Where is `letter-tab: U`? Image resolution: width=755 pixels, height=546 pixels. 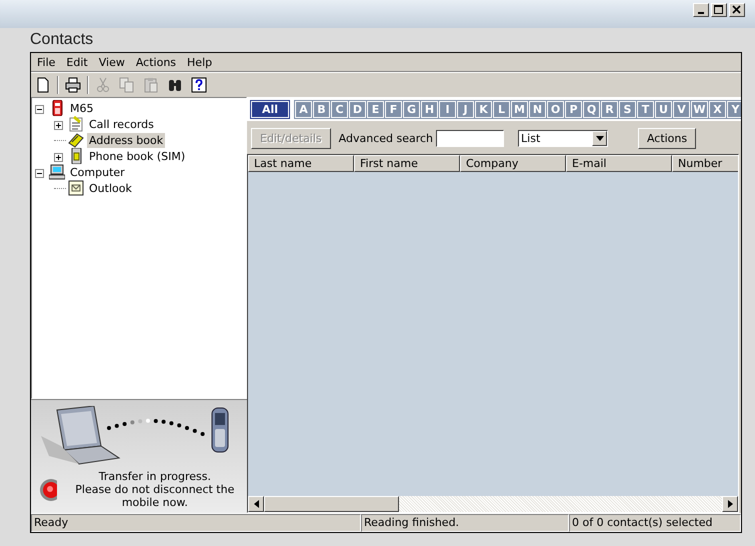 letter-tab: U is located at coordinates (663, 109).